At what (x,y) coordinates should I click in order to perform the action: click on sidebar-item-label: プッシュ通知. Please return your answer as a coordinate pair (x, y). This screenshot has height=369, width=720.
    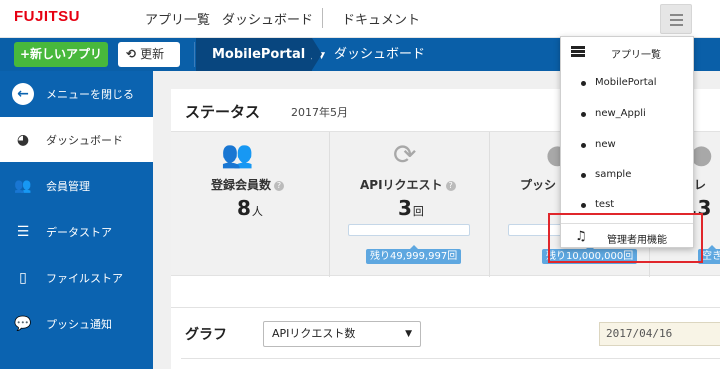
    Looking at the image, I should click on (79, 324).